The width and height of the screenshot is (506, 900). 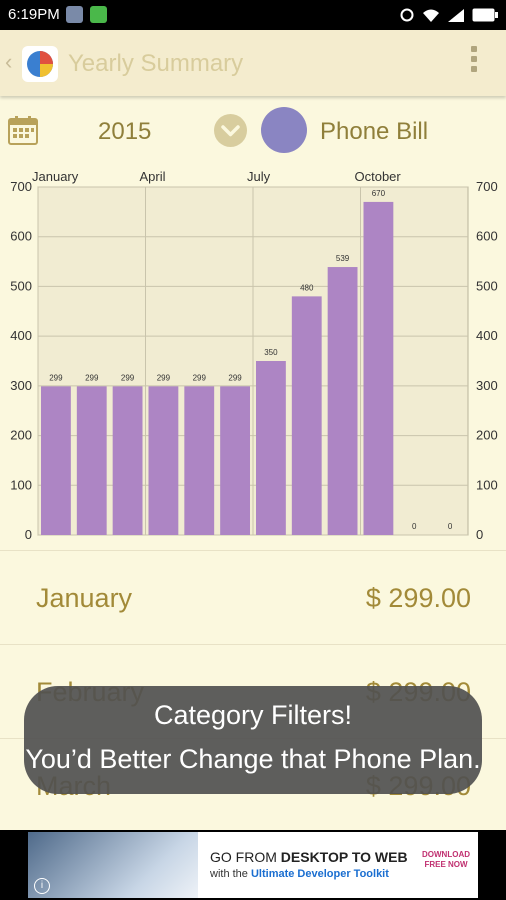 I want to click on bar-october, so click(x=378, y=368).